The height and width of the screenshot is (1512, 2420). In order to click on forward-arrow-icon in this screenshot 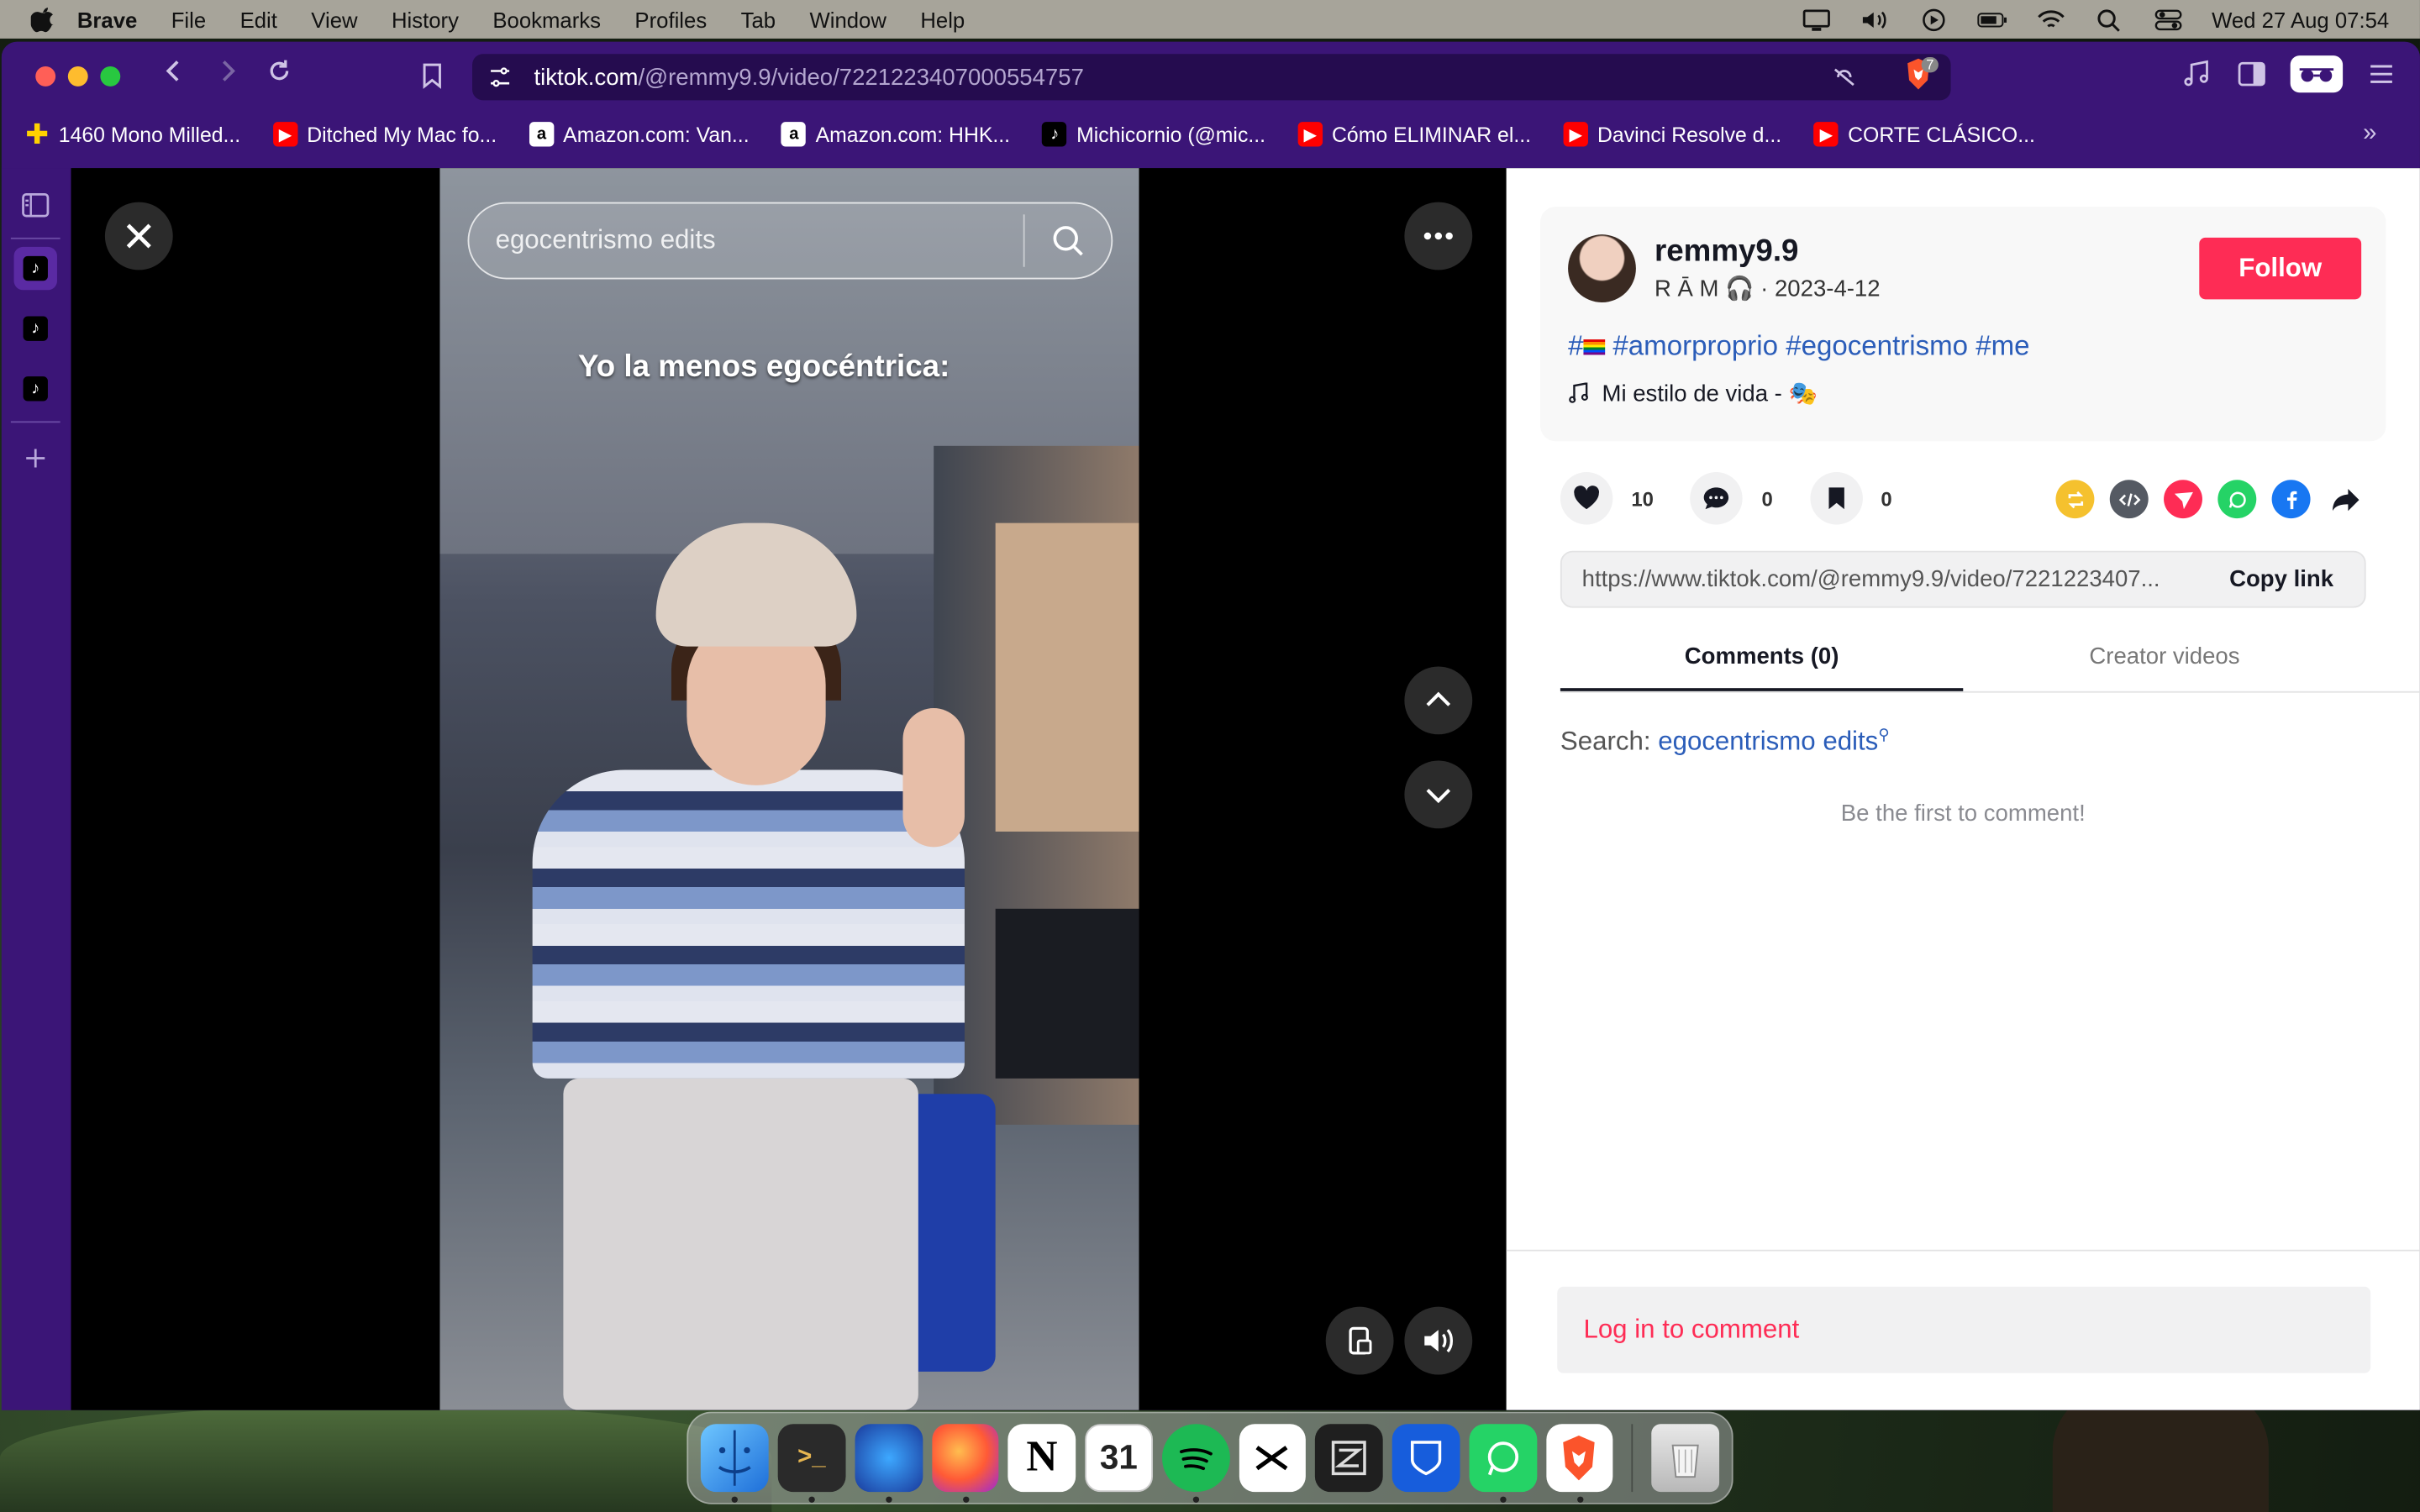, I will do `click(226, 75)`.